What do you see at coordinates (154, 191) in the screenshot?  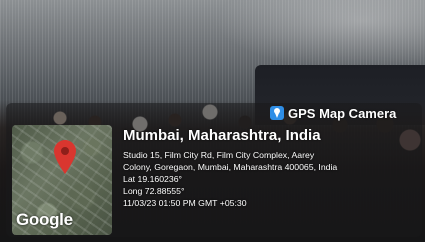 I see `longitude: Long 72.88555°` at bounding box center [154, 191].